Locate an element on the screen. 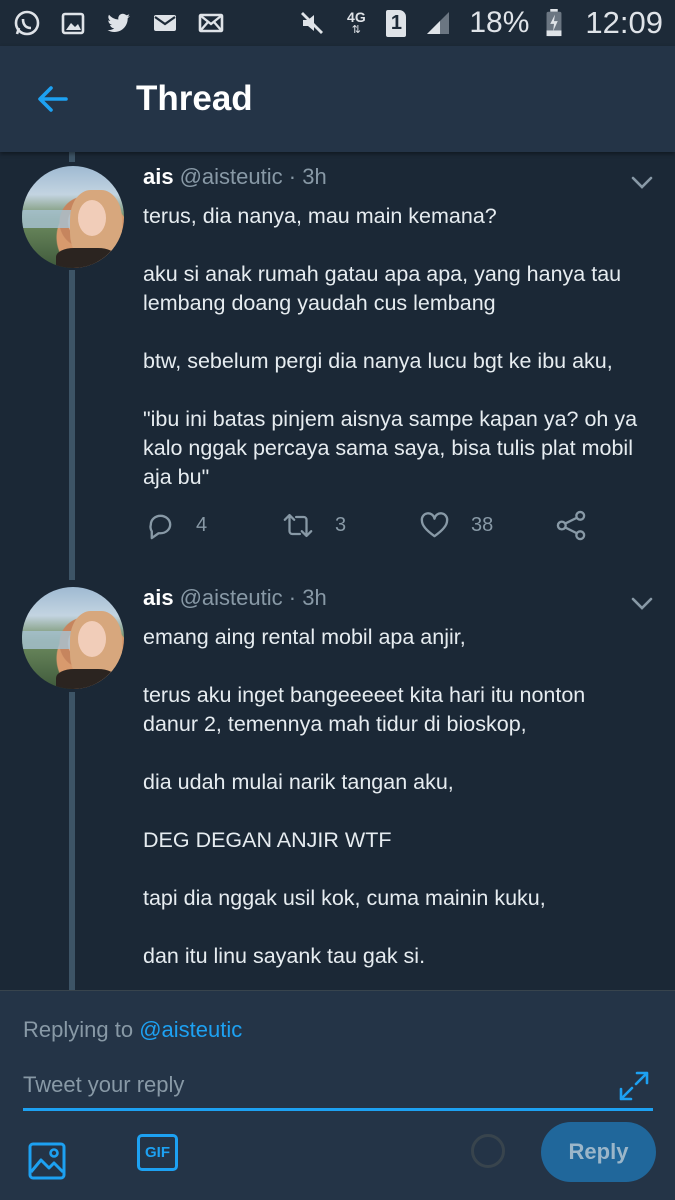 The image size is (675, 1200). image-icon is located at coordinates (47, 1161).